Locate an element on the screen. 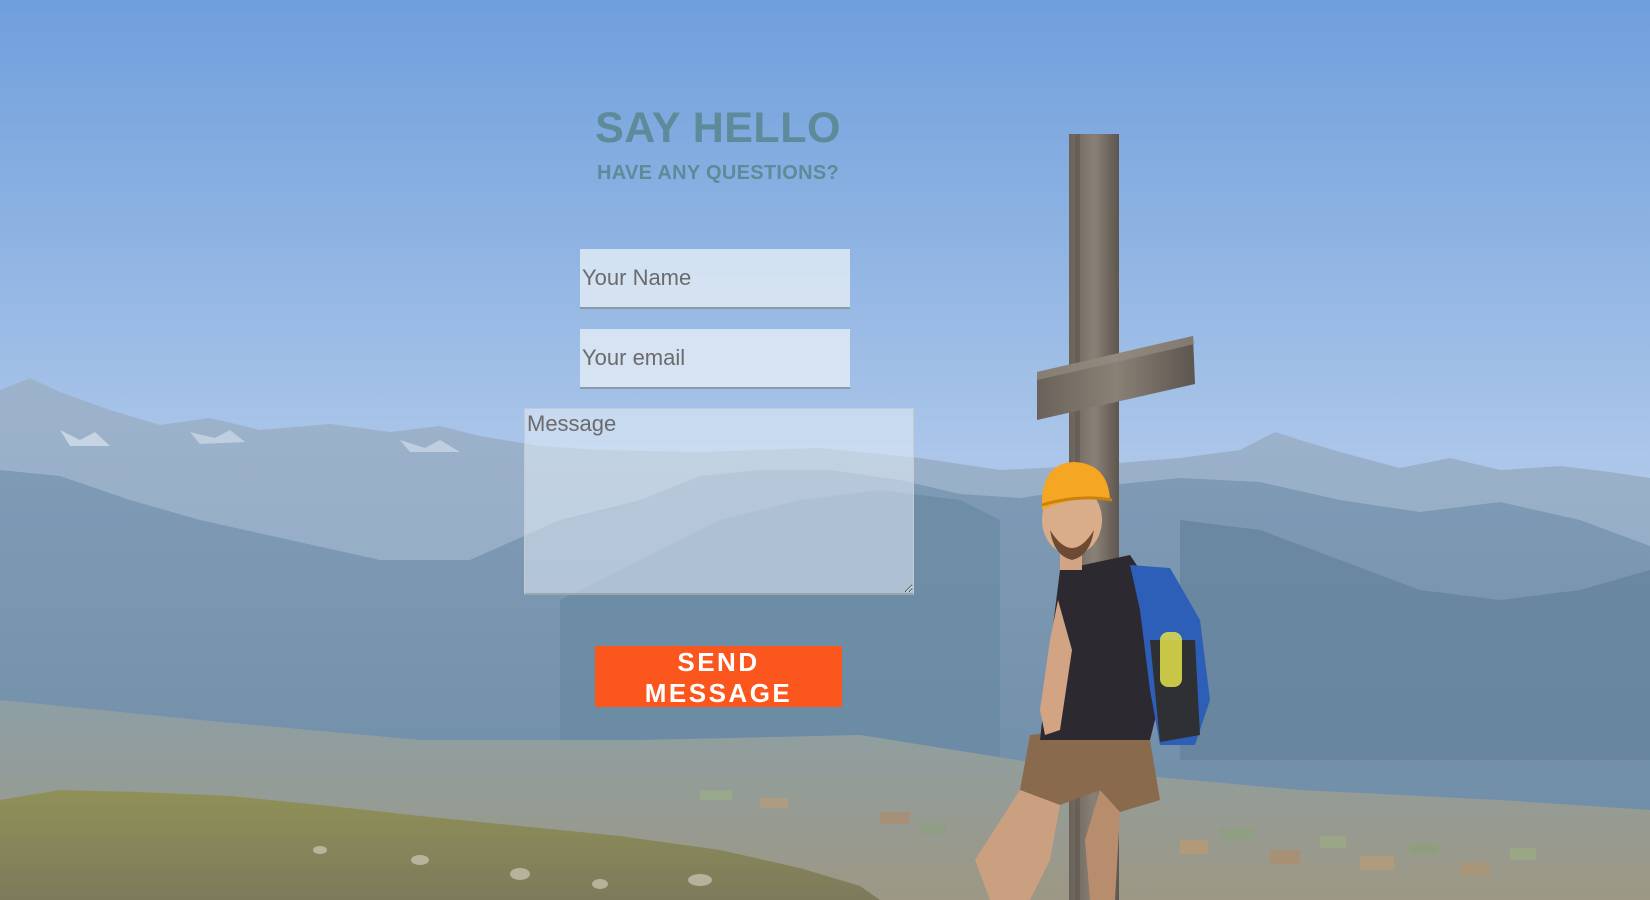  page-title: SAY HELLO is located at coordinates (718, 128).